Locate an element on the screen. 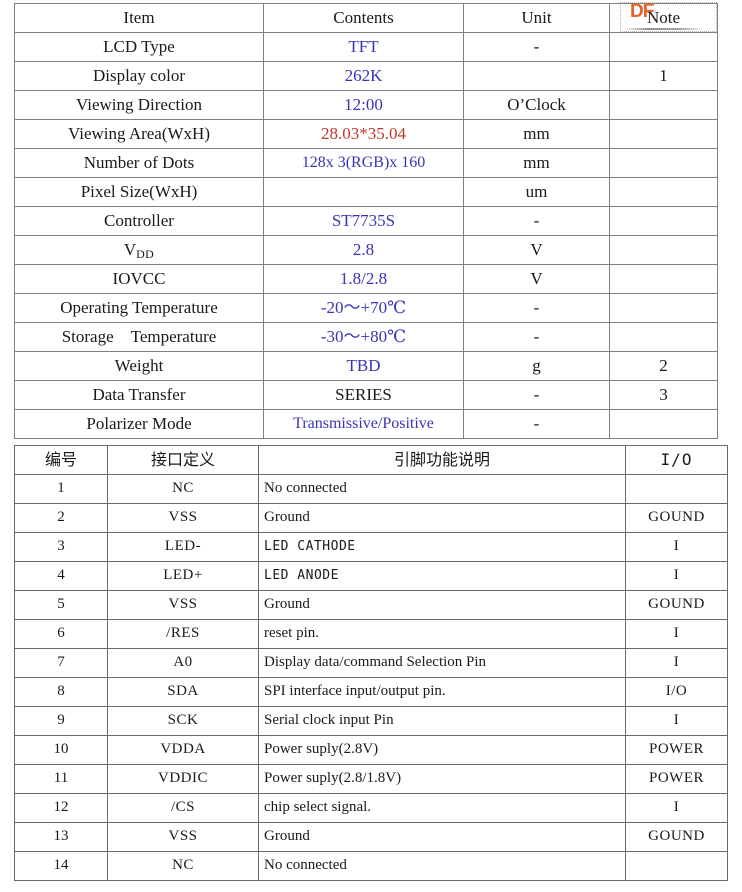 The height and width of the screenshot is (892, 742). pin-description-cell: No connected is located at coordinates (442, 489).